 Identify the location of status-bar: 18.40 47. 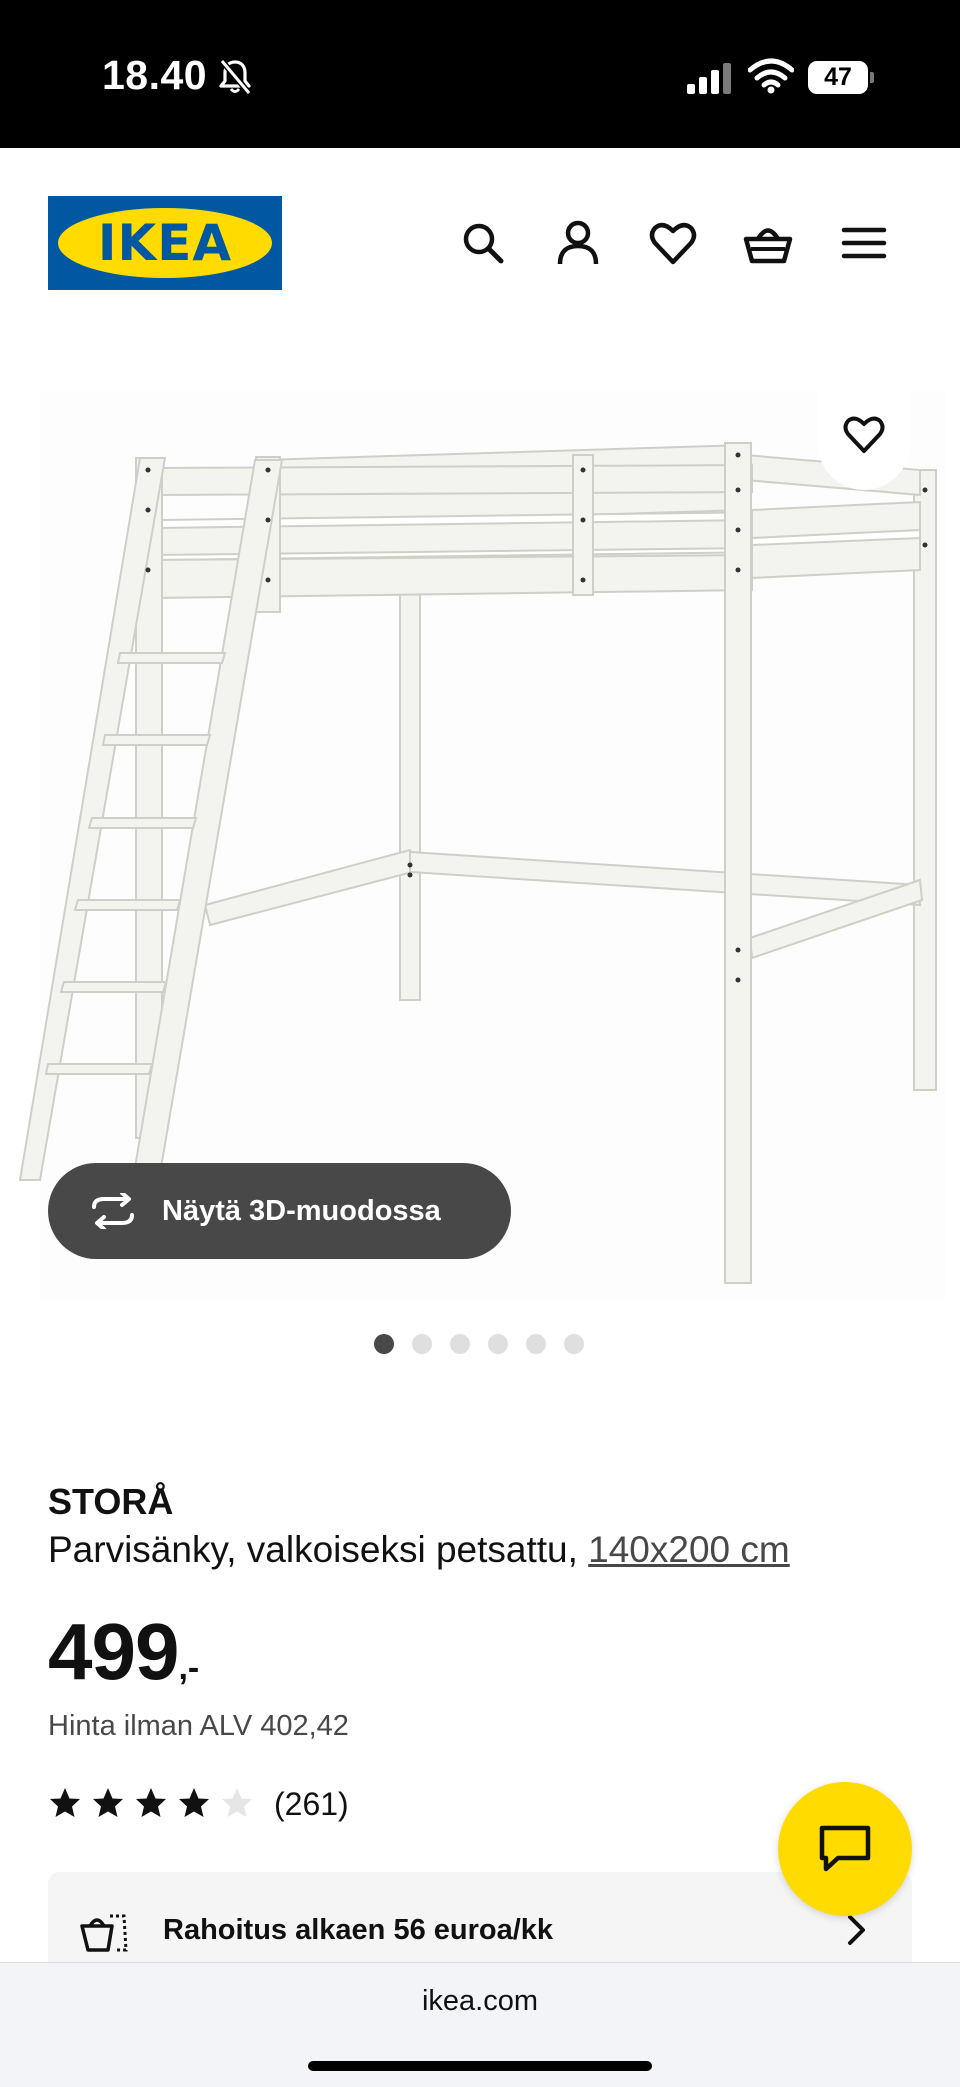
(480, 74).